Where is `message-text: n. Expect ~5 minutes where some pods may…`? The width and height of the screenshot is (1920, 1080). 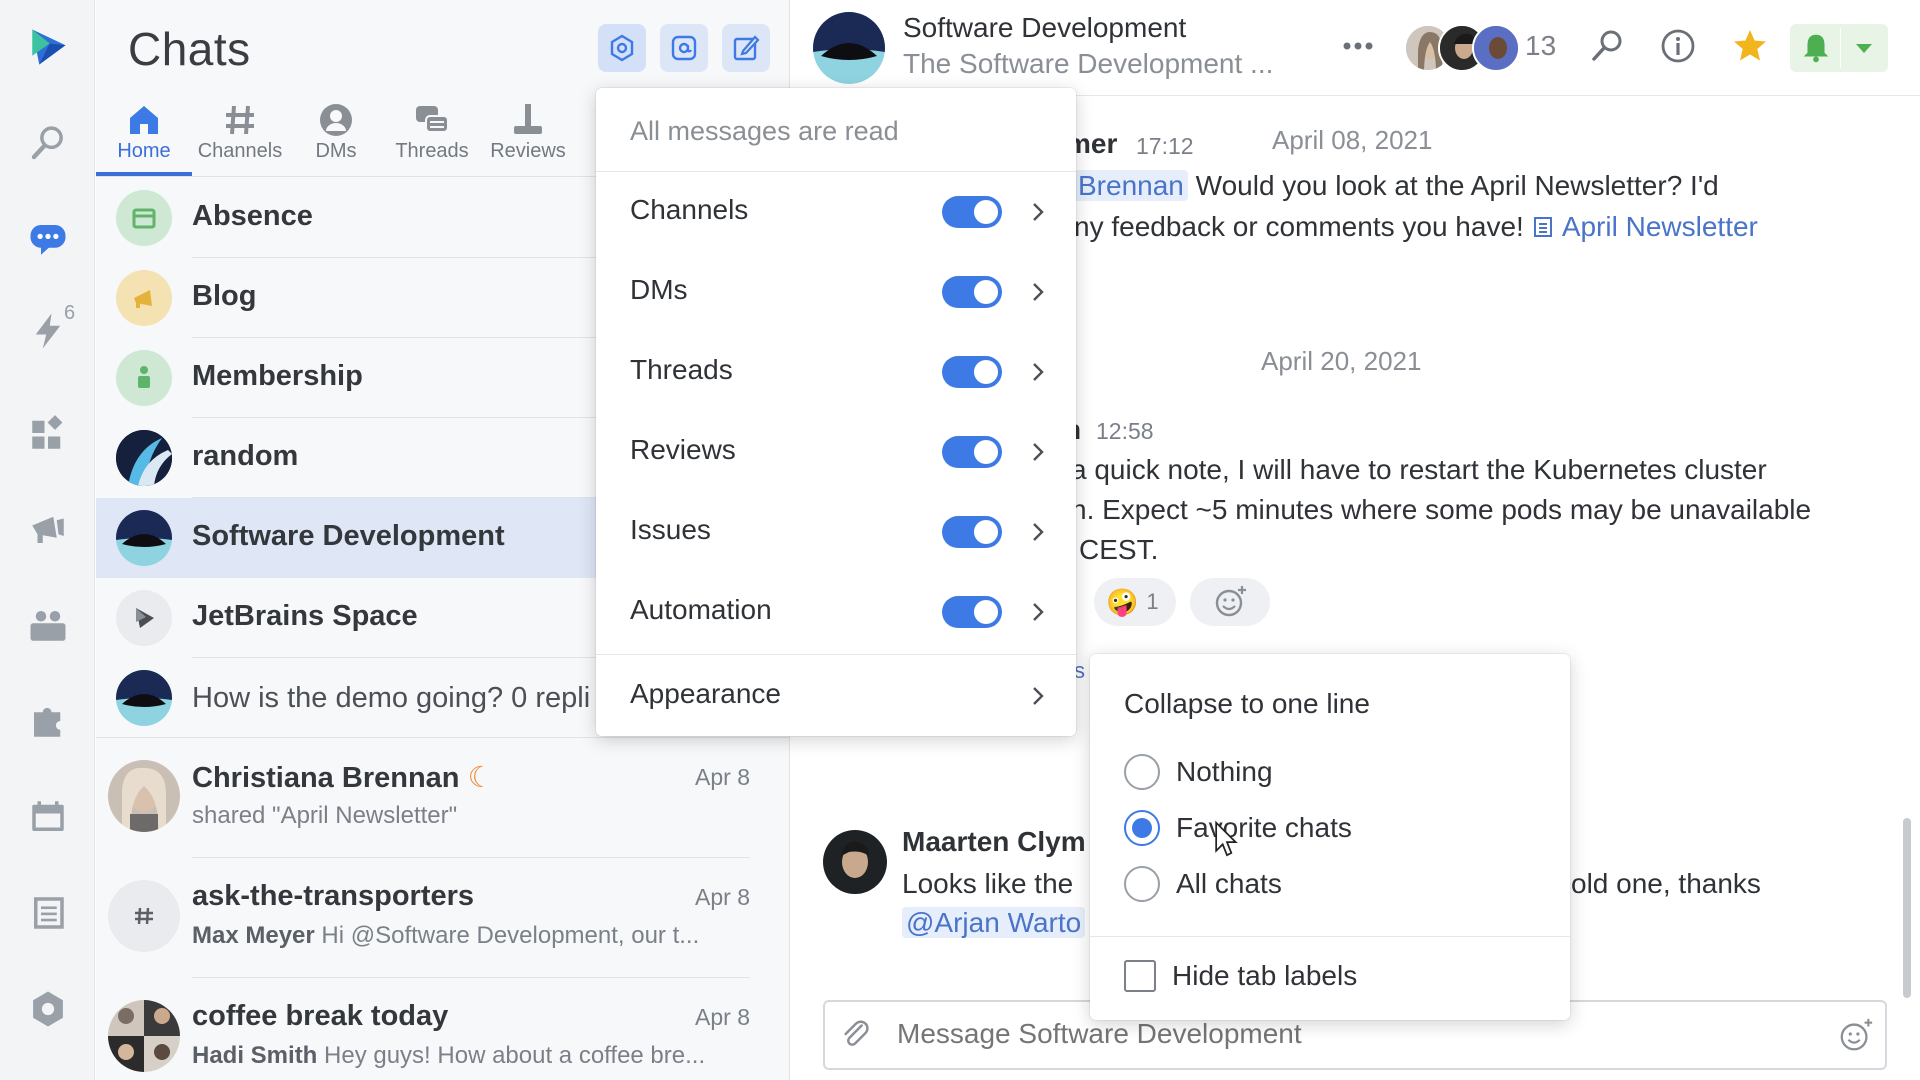
message-text: n. Expect ~5 minutes where some pods may… is located at coordinates (1441, 509).